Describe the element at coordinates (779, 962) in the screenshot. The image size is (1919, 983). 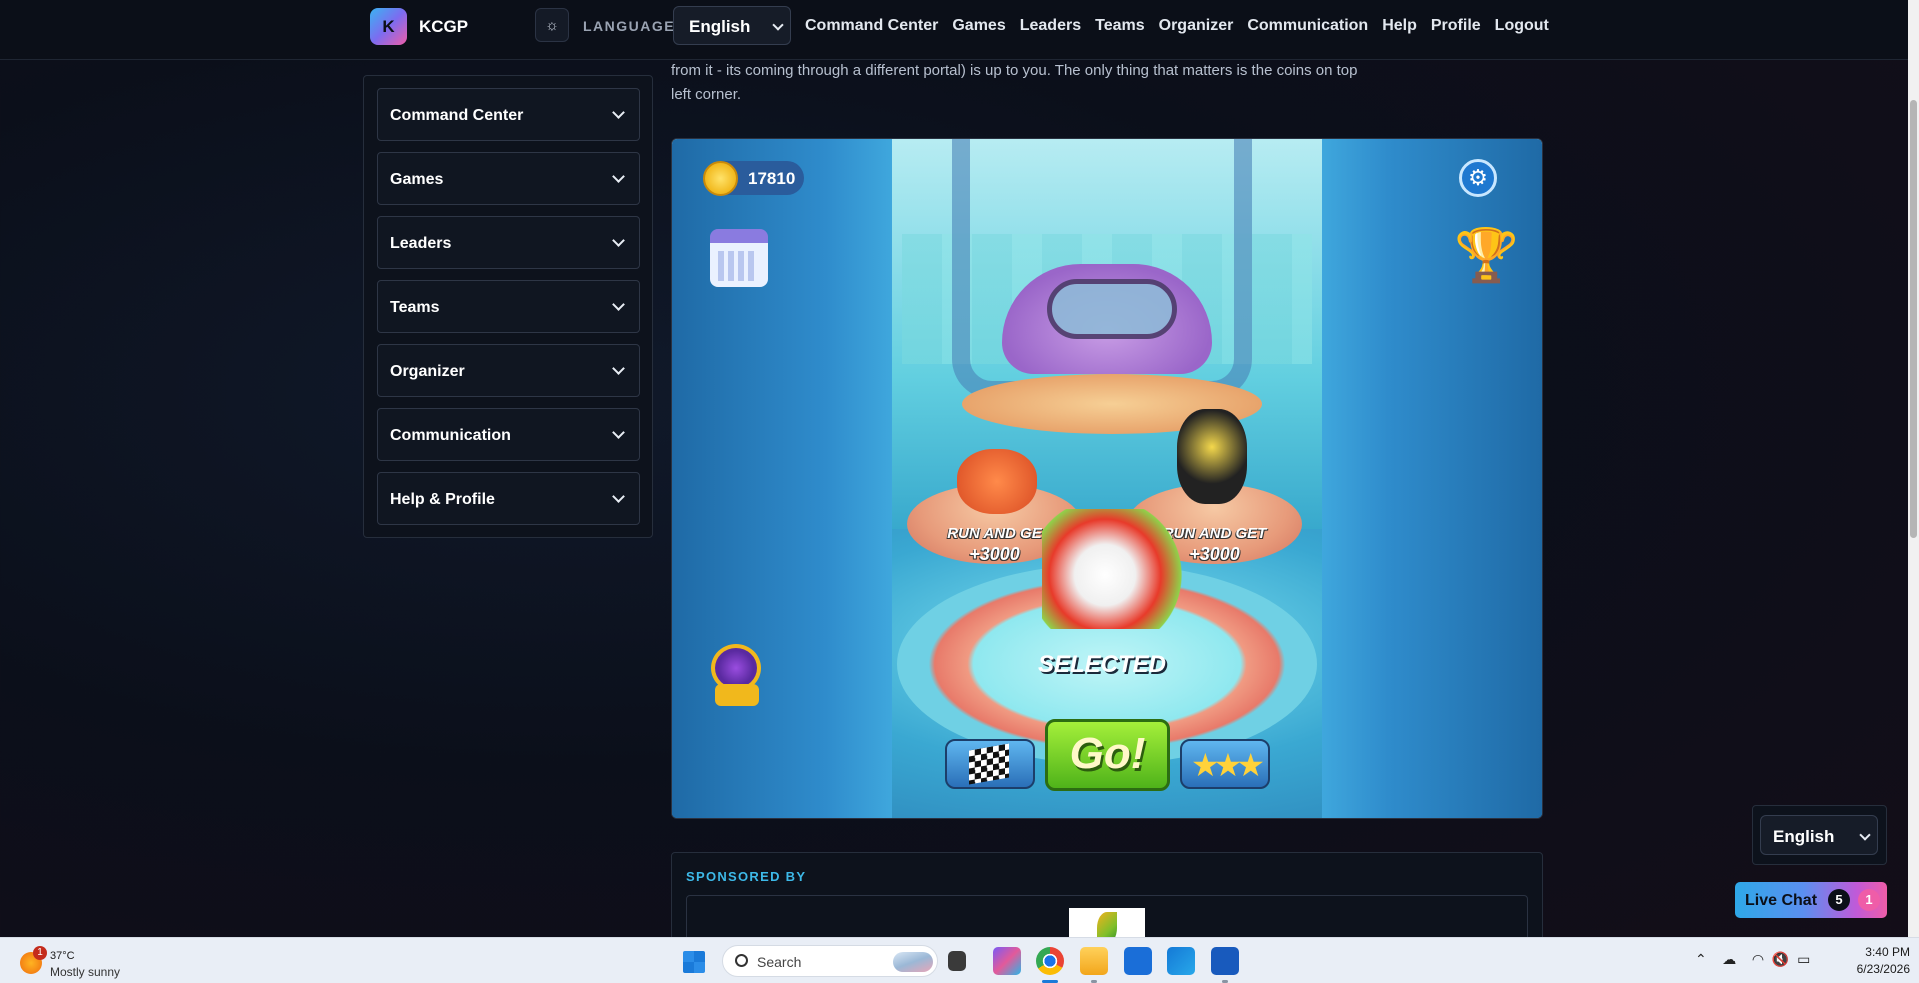
I see `taskbar-search-placeholder: Search` at that location.